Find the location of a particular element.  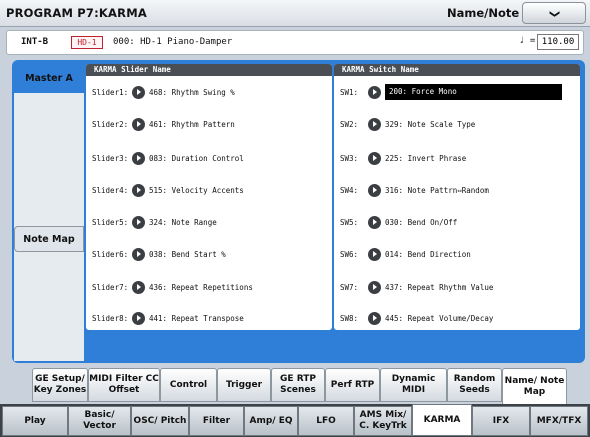

switch-label: SW1: is located at coordinates (349, 92).